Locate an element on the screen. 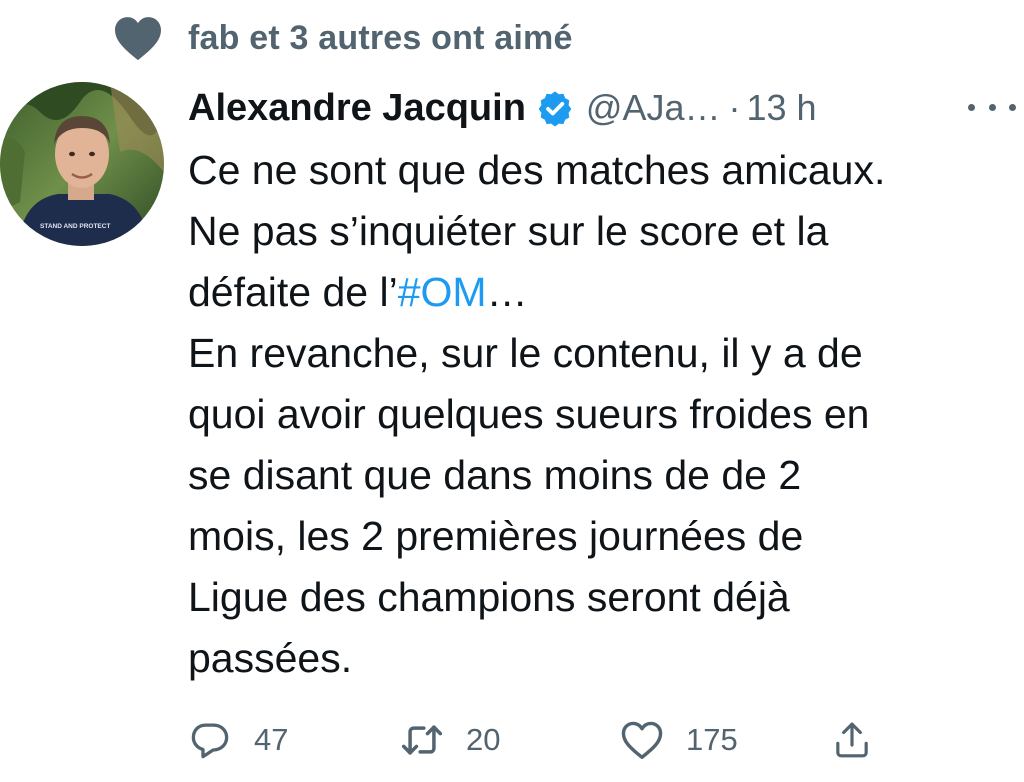 Image resolution: width=1024 pixels, height=782 pixels. social-context: fab et 3 autres ont aimé is located at coordinates (341, 38).